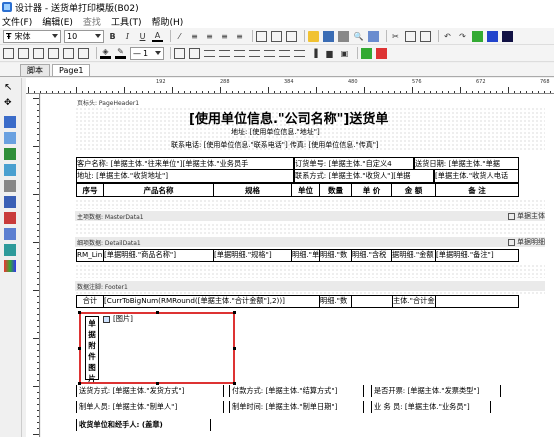  Describe the element at coordinates (10, 122) in the screenshot. I see `memo-tool-icon` at that location.